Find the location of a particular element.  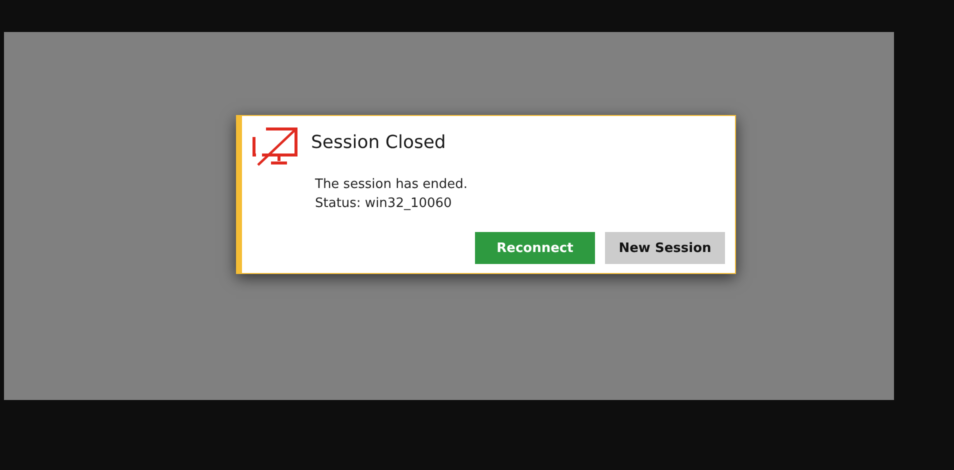

new-session-button: New Session is located at coordinates (665, 248).